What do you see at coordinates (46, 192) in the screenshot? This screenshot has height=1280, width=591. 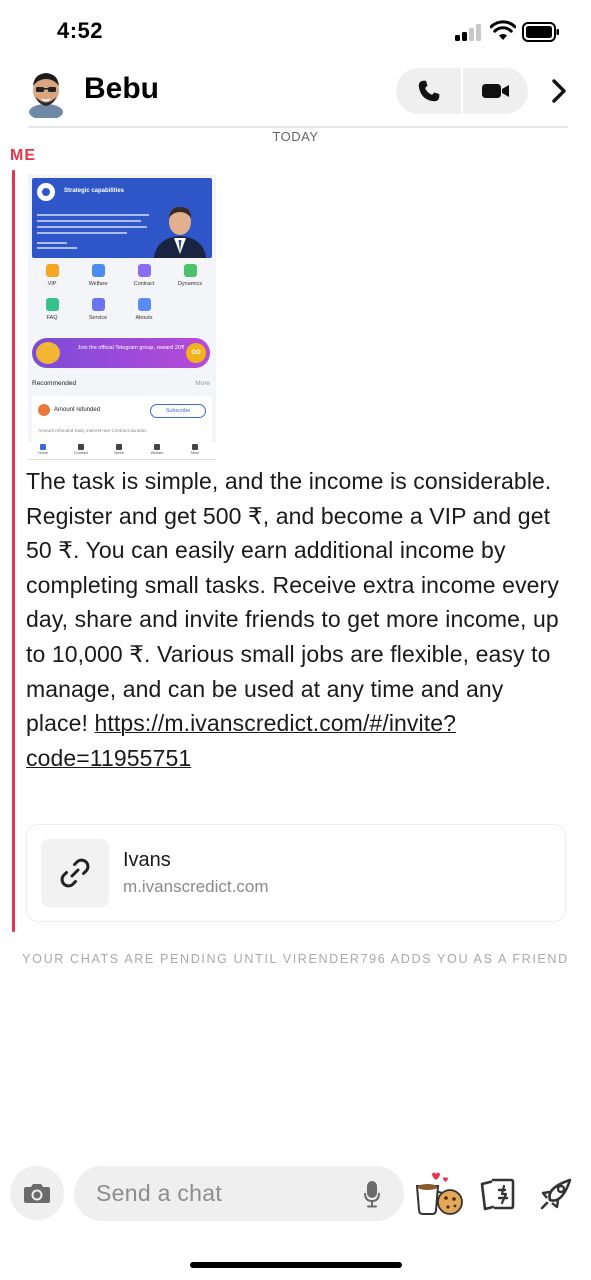 I see `app-logo-icon` at bounding box center [46, 192].